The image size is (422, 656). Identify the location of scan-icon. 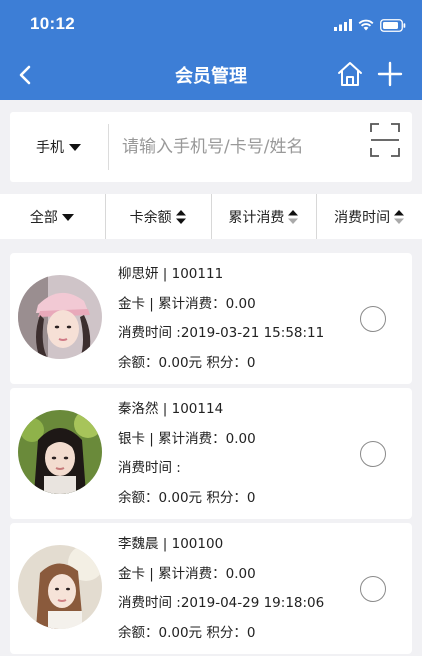
(385, 140).